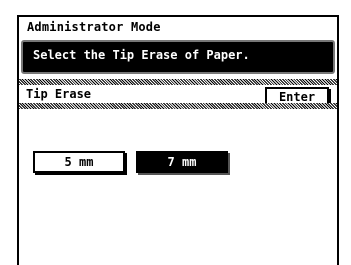  What do you see at coordinates (59, 94) in the screenshot?
I see `section-label: Tip Erase` at bounding box center [59, 94].